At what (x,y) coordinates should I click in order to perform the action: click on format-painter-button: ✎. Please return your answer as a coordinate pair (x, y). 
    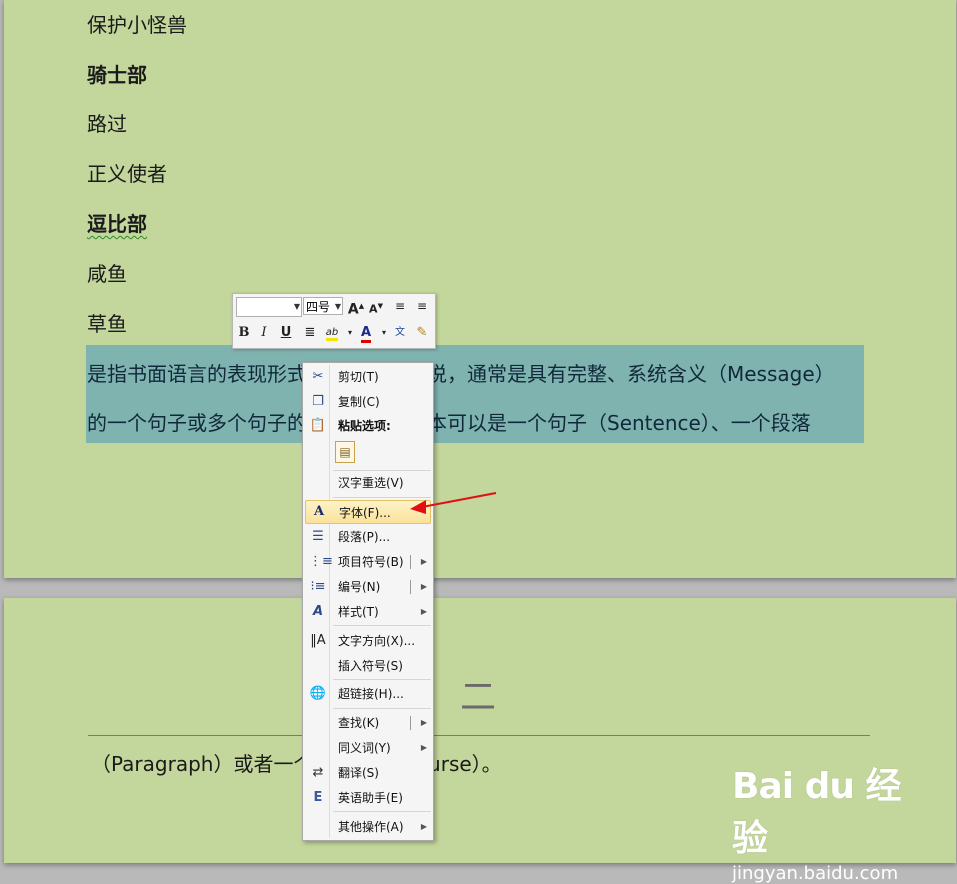
    Looking at the image, I should click on (422, 333).